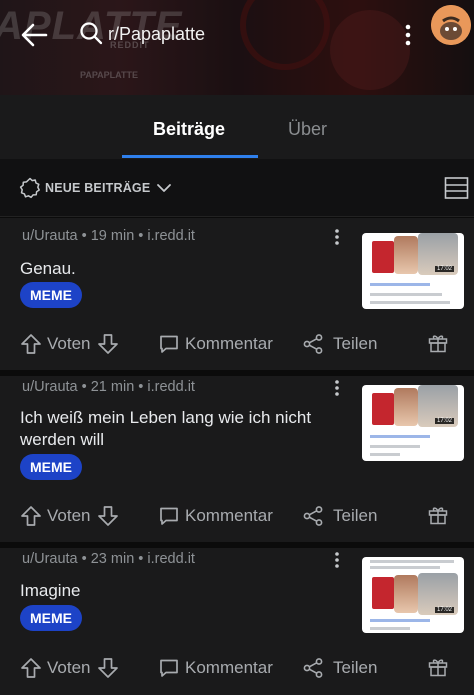 This screenshot has height=695, width=474. I want to click on post-meta: u/Urauta • 21 min • i.redd.it, so click(108, 387).